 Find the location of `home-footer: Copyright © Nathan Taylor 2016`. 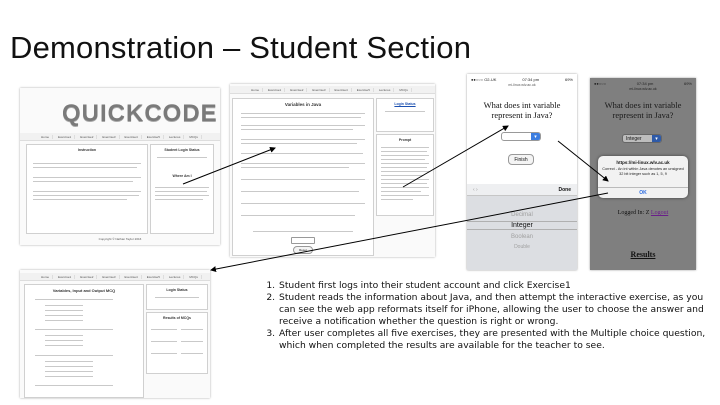

home-footer: Copyright © Nathan Taylor 2016 is located at coordinates (120, 239).